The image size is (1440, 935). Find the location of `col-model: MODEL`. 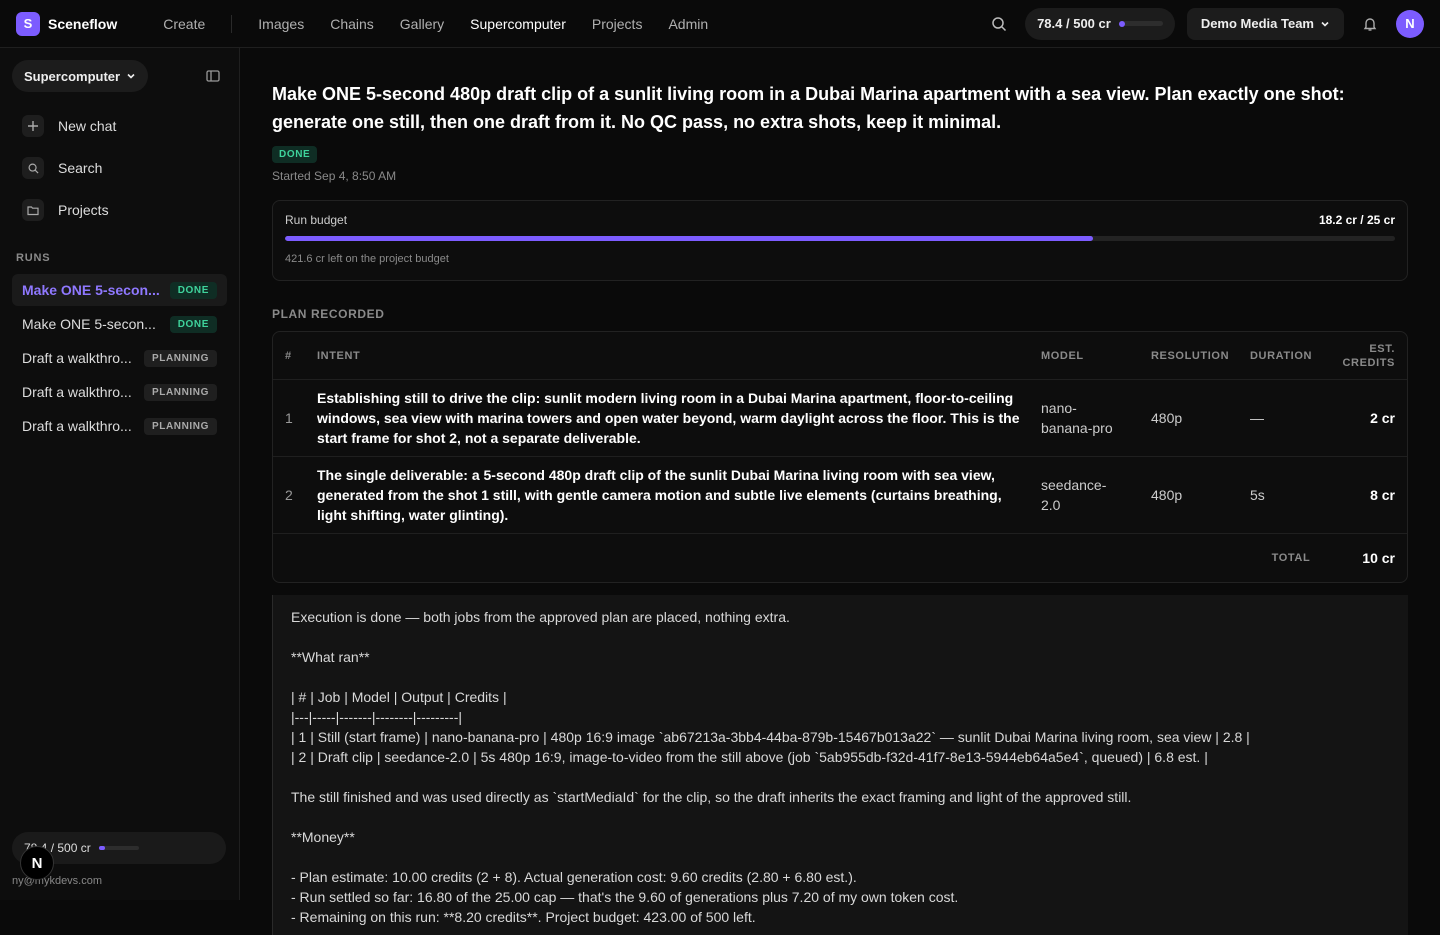

col-model: MODEL is located at coordinates (1062, 355).